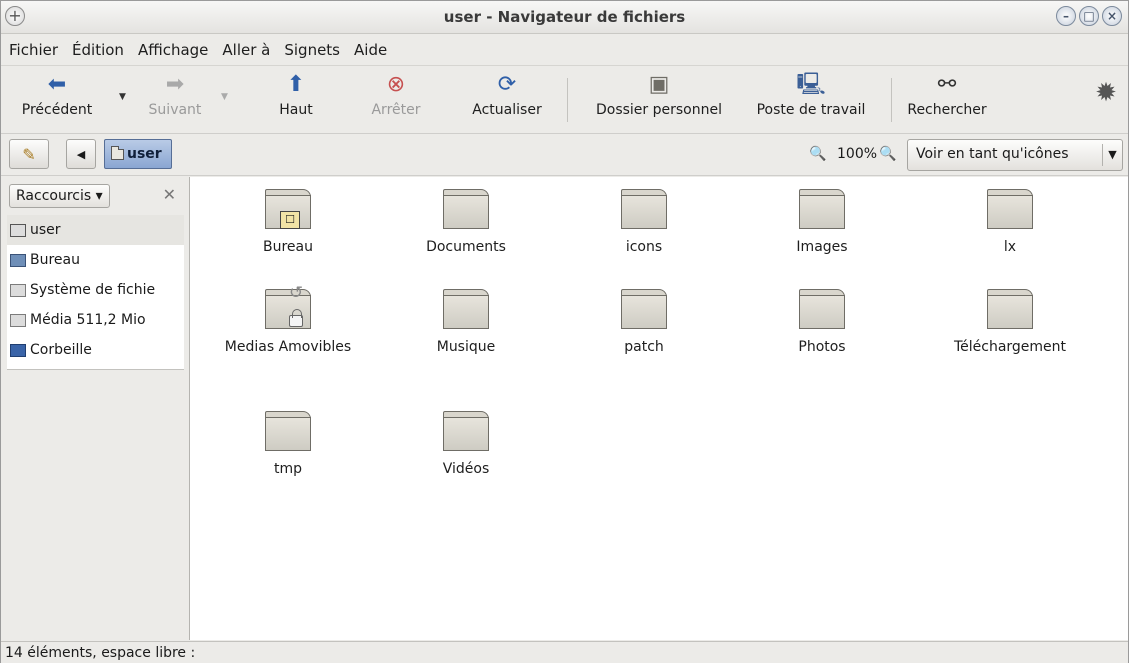 This screenshot has height=663, width=1129. I want to click on search-button: ⚯ Rechercher, so click(947, 95).